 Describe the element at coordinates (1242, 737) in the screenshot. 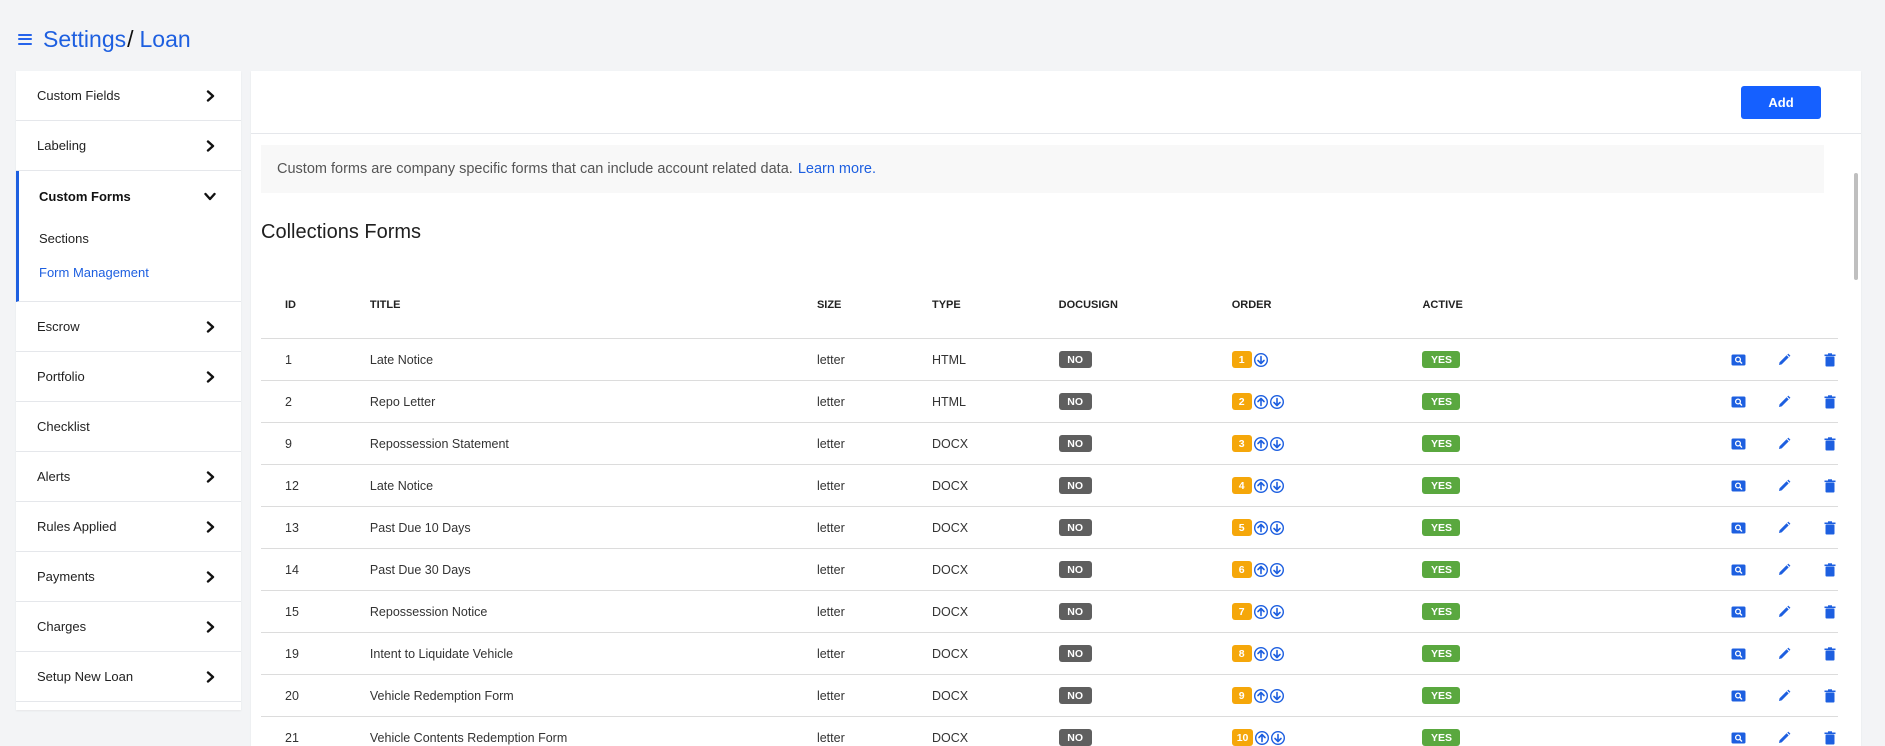

I see `order-badge: 10` at that location.